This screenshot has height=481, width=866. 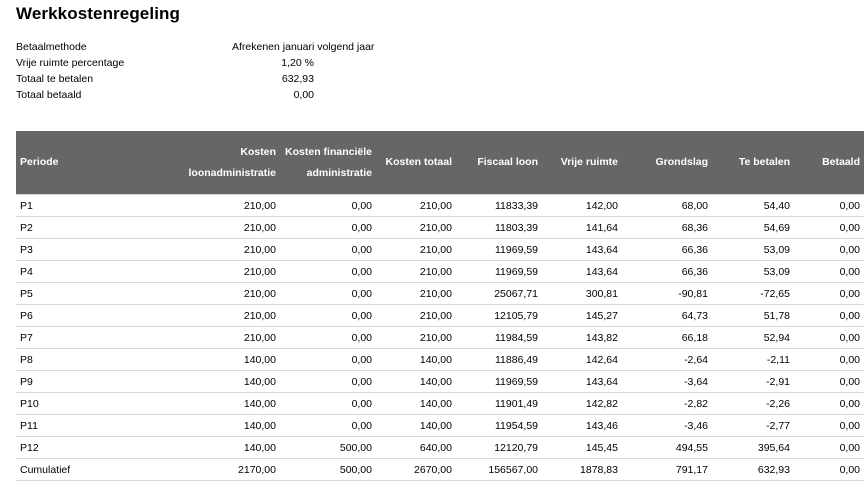 What do you see at coordinates (753, 337) in the screenshot?
I see `table-cell: 52,94` at bounding box center [753, 337].